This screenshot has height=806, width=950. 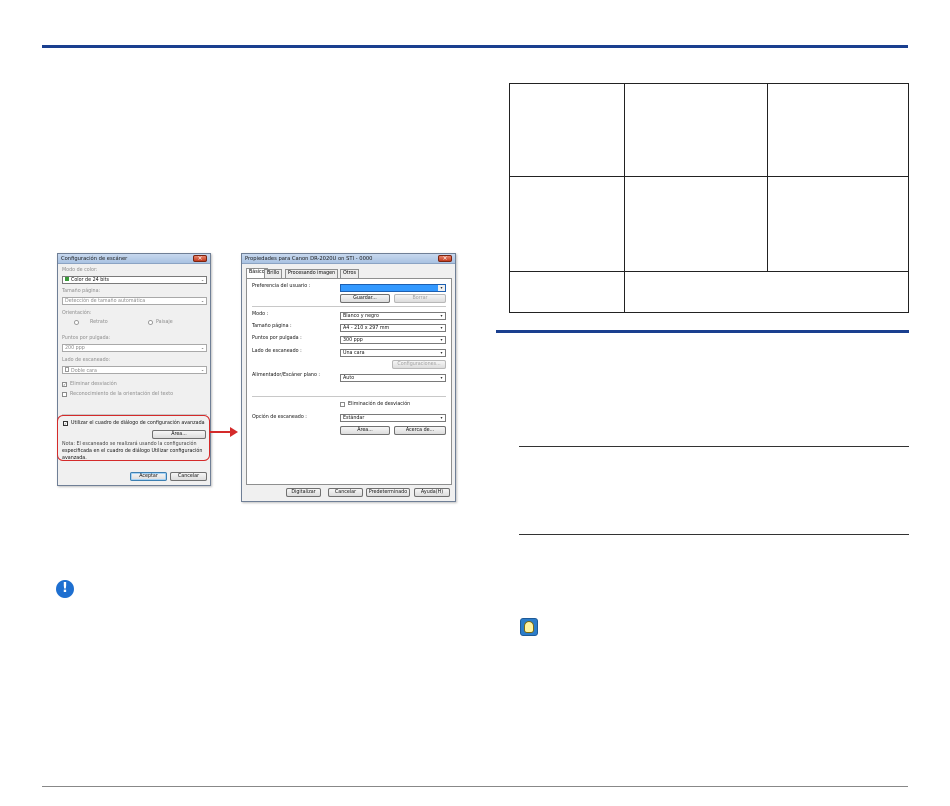 What do you see at coordinates (281, 286) in the screenshot?
I see `user-pref-label: Preferencia del usuario :` at bounding box center [281, 286].